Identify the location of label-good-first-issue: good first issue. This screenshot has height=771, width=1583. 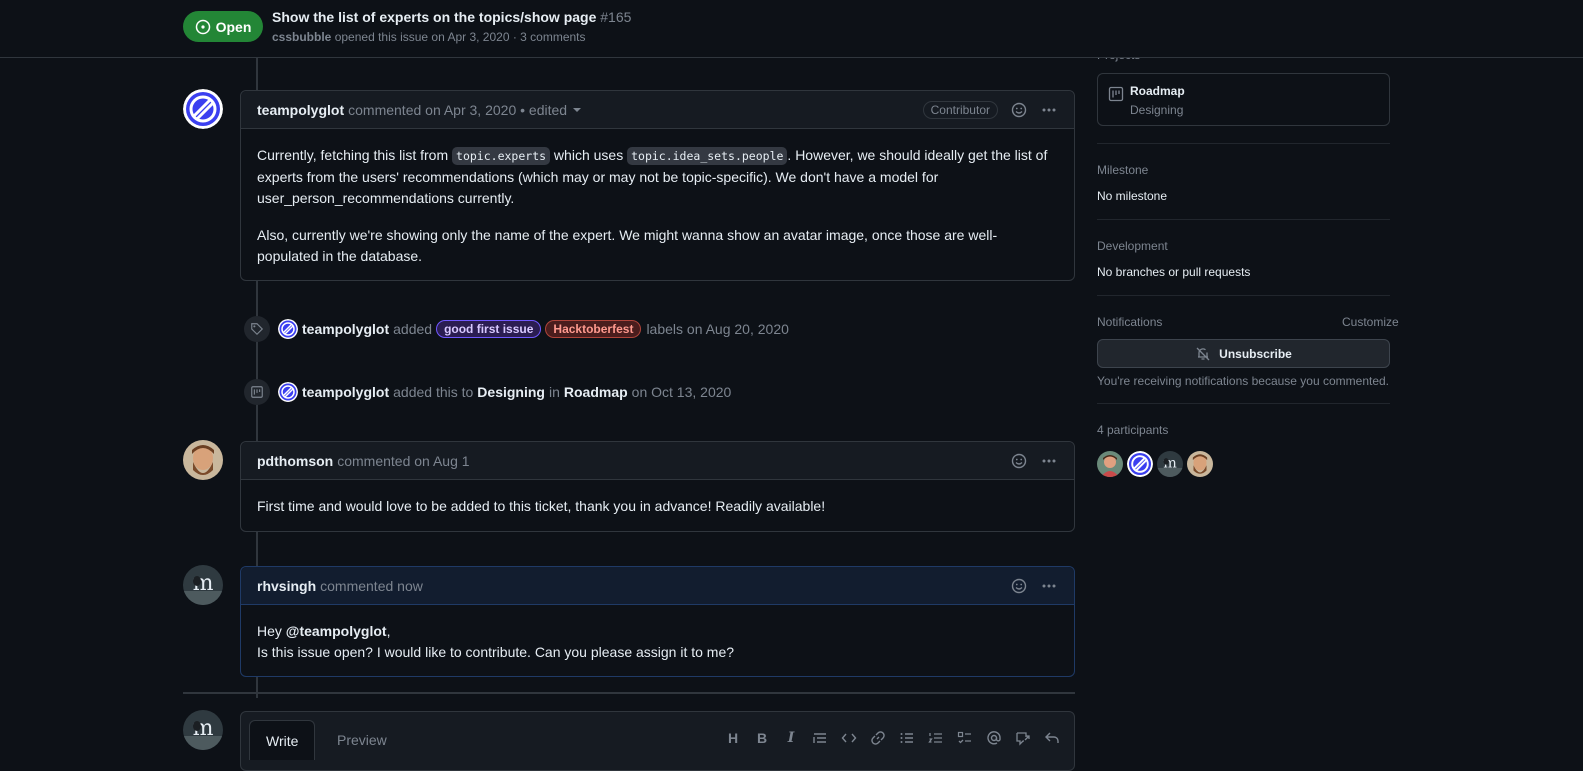
(489, 329).